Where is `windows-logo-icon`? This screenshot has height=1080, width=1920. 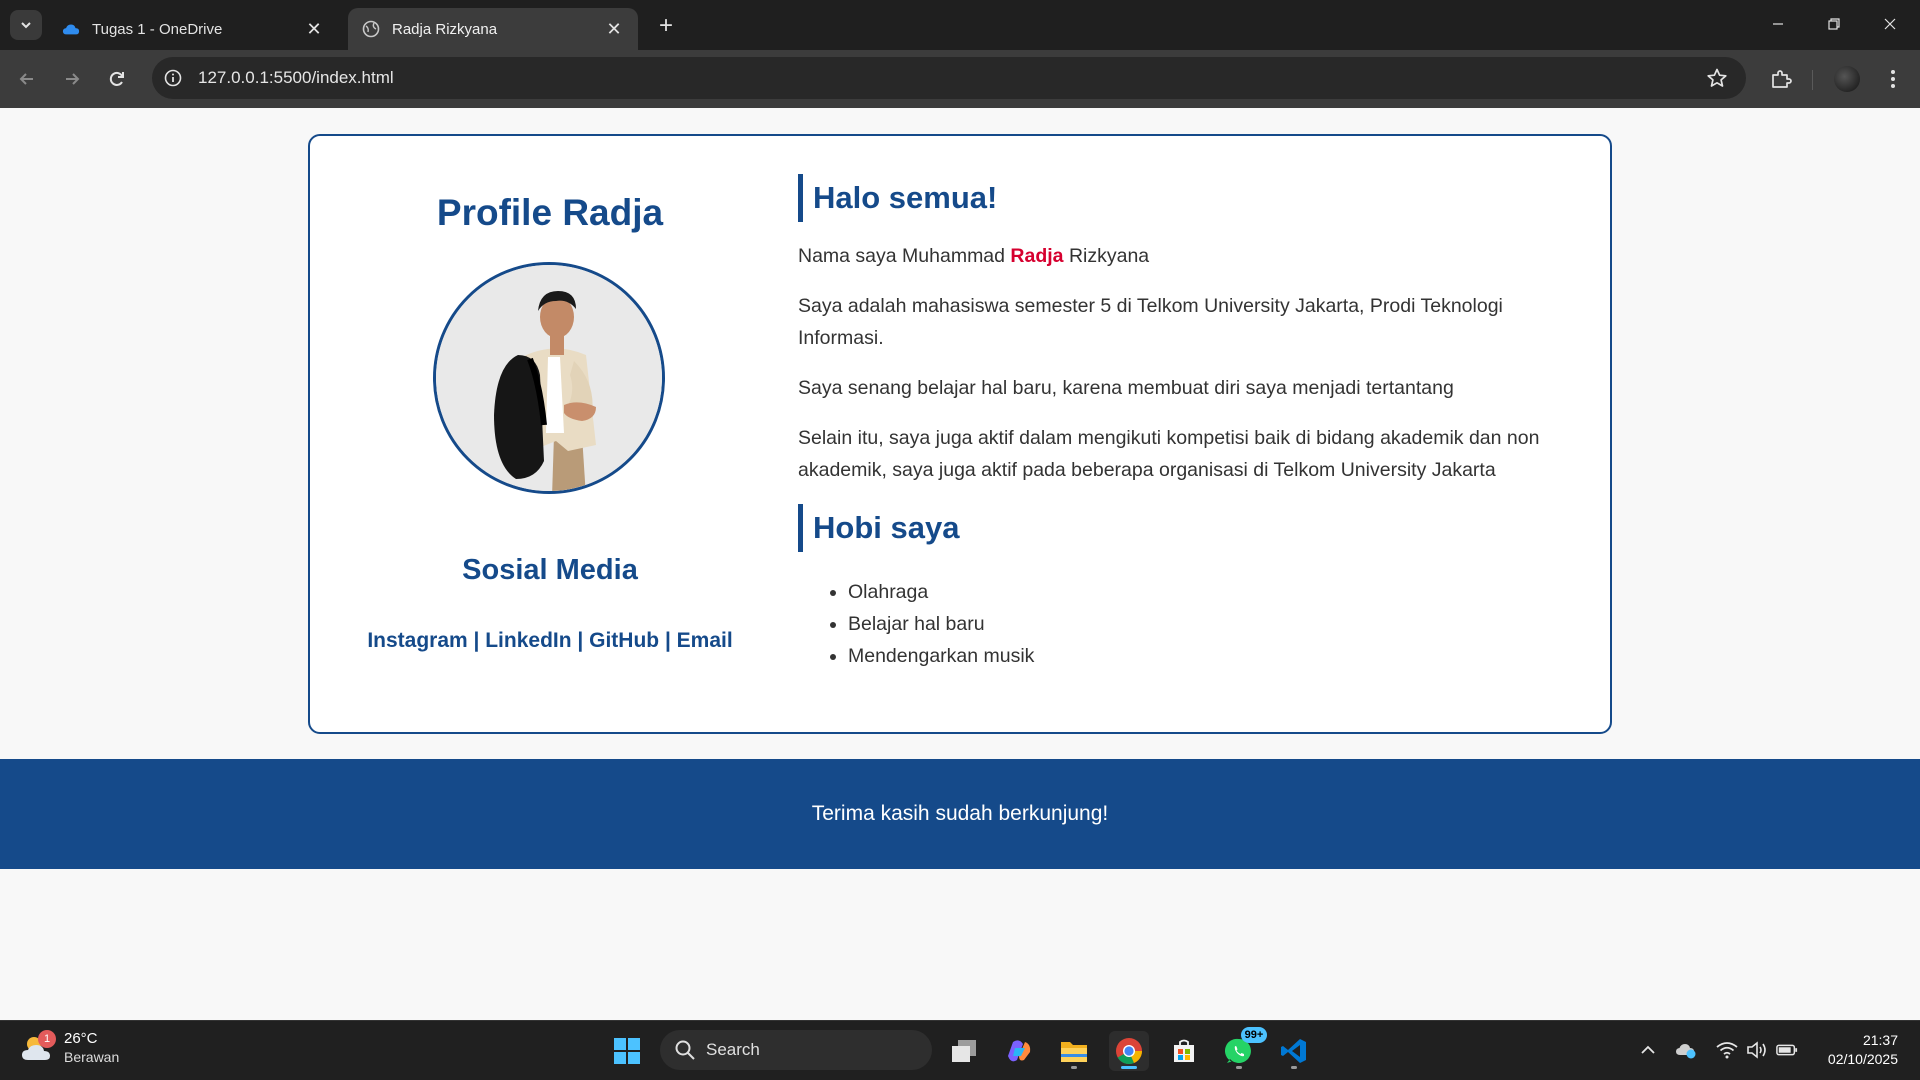
windows-logo-icon is located at coordinates (627, 1051).